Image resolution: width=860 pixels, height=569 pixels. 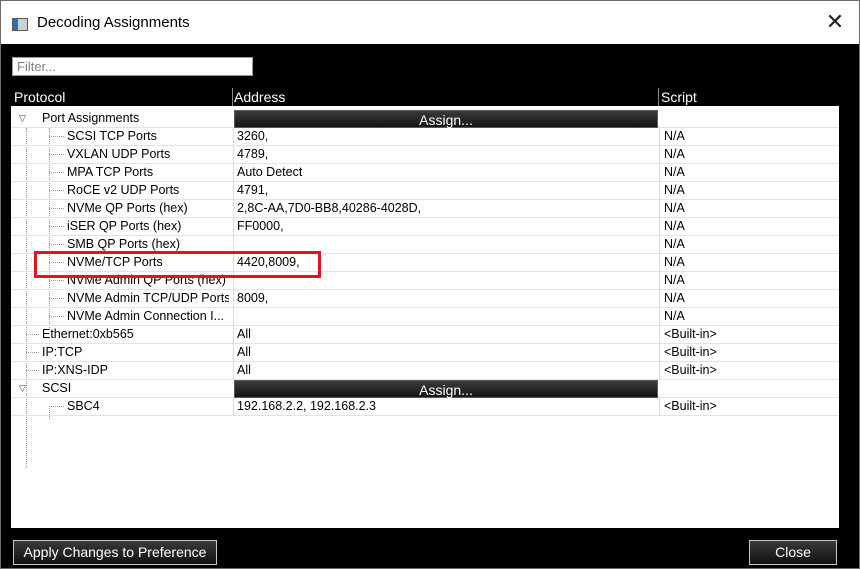 I want to click on address-cell: 8009,, so click(x=446, y=298).